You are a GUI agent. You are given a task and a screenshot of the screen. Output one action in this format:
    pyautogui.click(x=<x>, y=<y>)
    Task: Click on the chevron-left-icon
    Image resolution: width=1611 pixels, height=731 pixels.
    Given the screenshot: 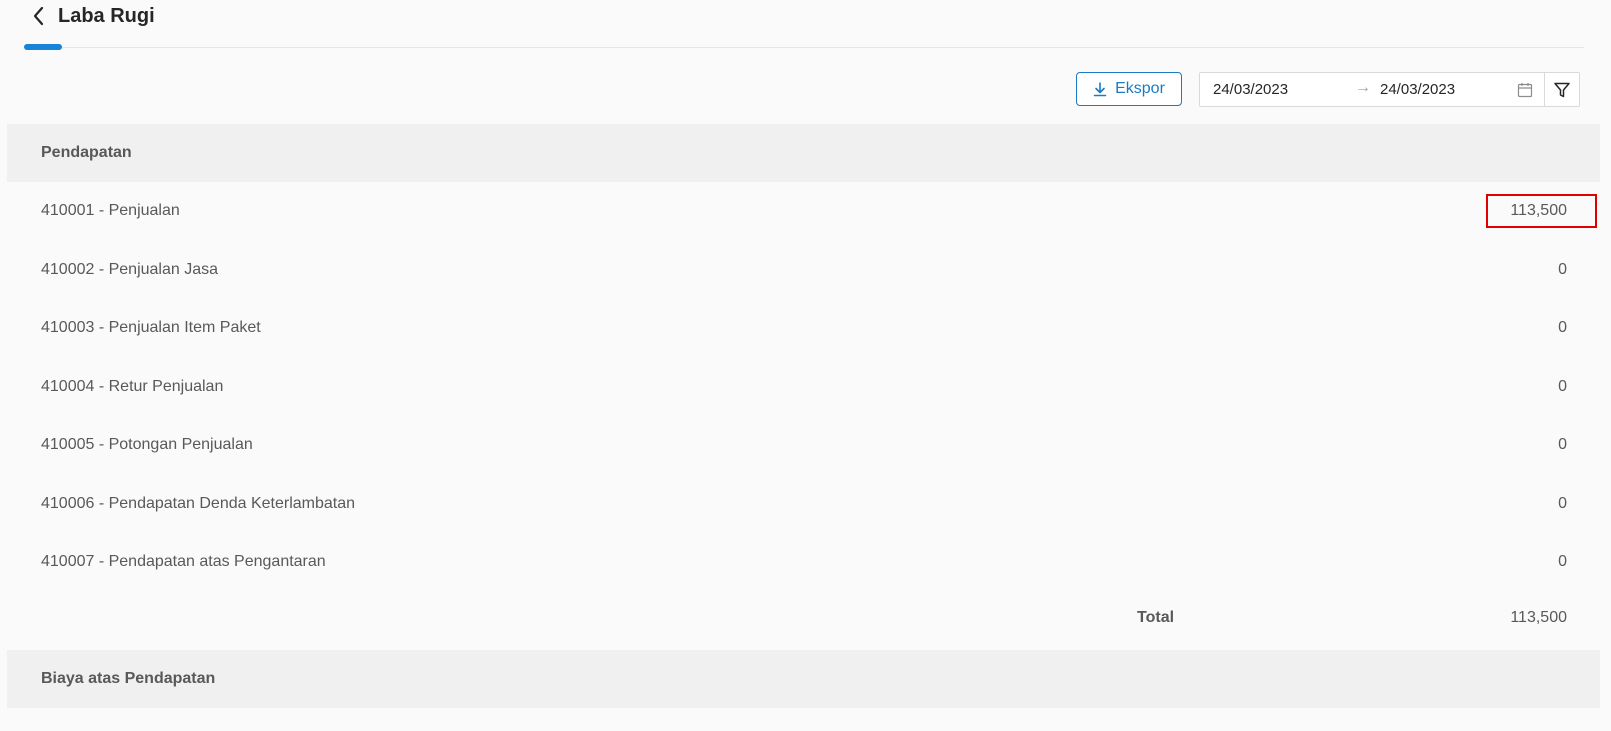 What is the action you would take?
    pyautogui.click(x=38, y=16)
    